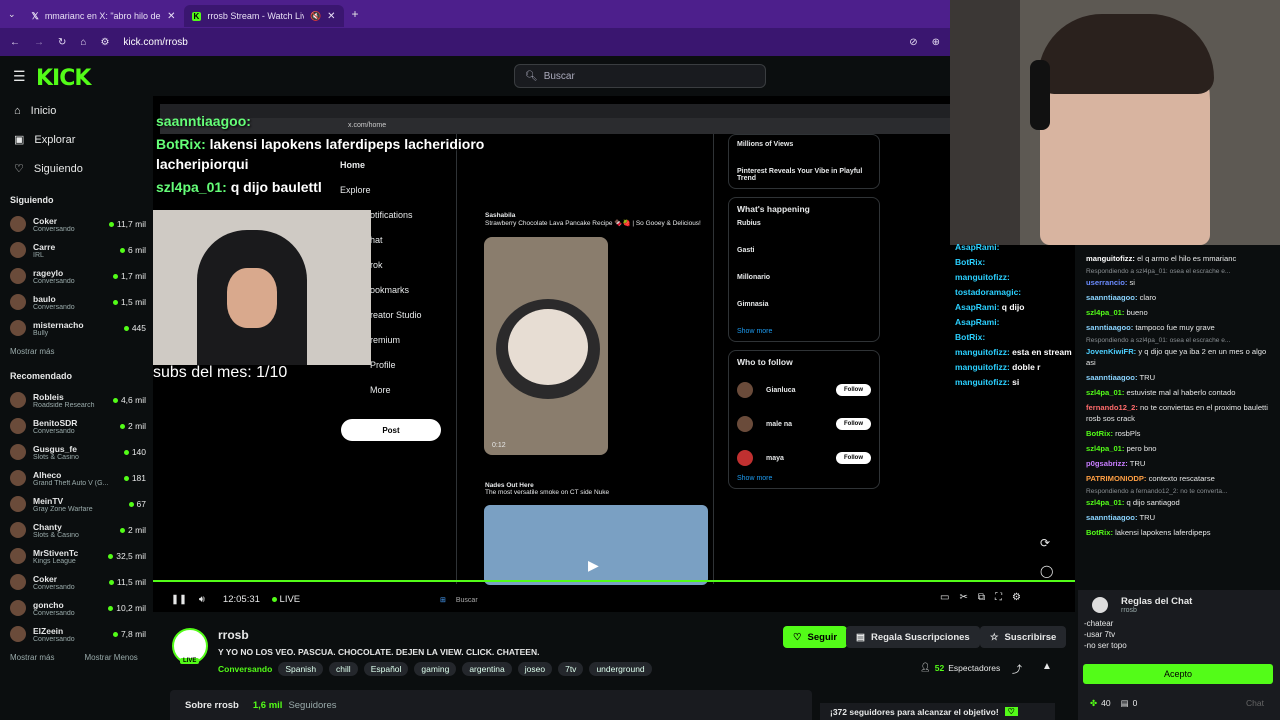 Image resolution: width=1280 pixels, height=720 pixels. Describe the element at coordinates (76, 328) in the screenshot. I see `sidebar-channel: misternacho Bully 445` at that location.